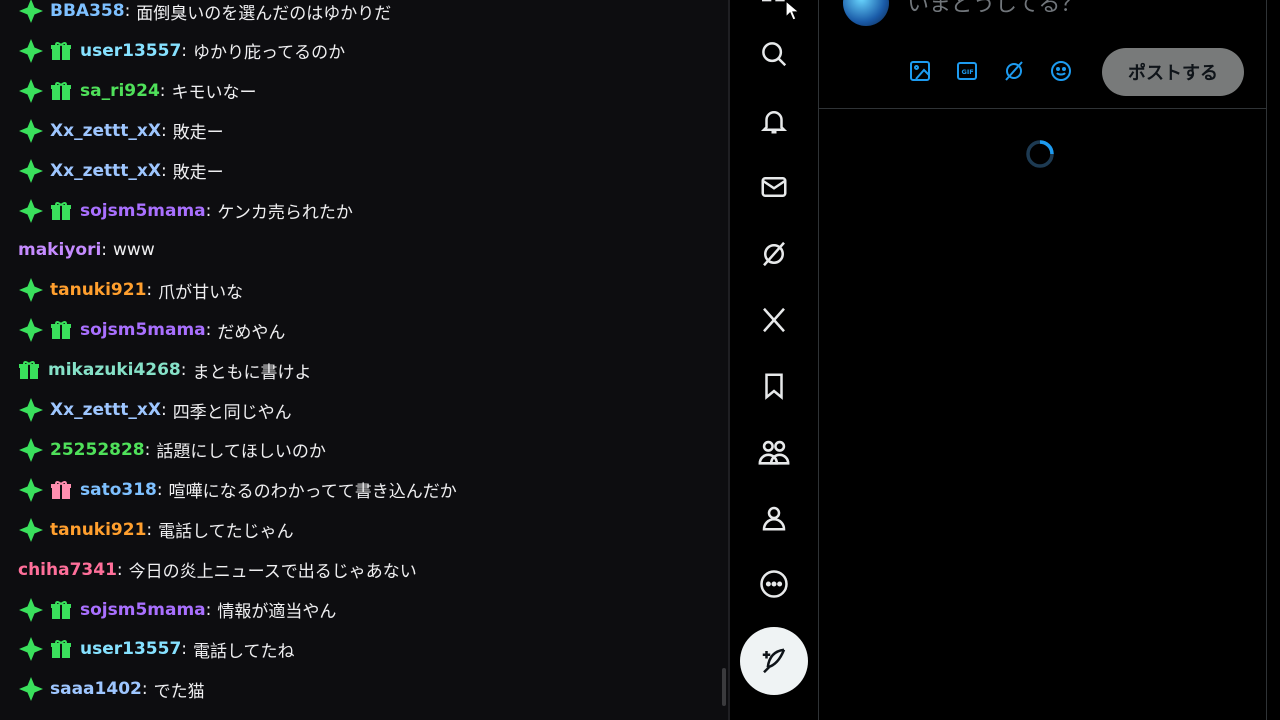  I want to click on x-sidebar-nav, so click(774, 360).